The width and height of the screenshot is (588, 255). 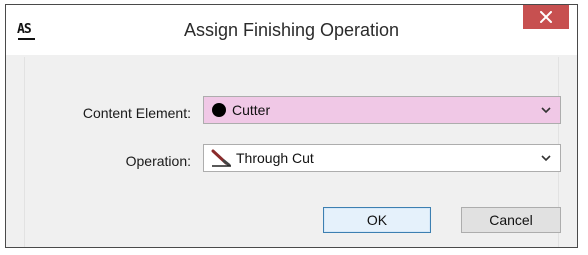 What do you see at coordinates (511, 220) in the screenshot?
I see `cancel-button: Cancel` at bounding box center [511, 220].